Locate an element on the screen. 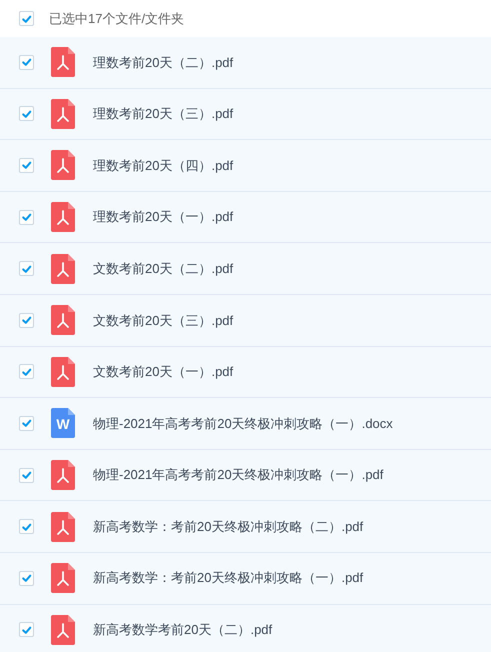 The width and height of the screenshot is (491, 652). file-name: 理数考前20天（四）.pdf is located at coordinates (163, 165).